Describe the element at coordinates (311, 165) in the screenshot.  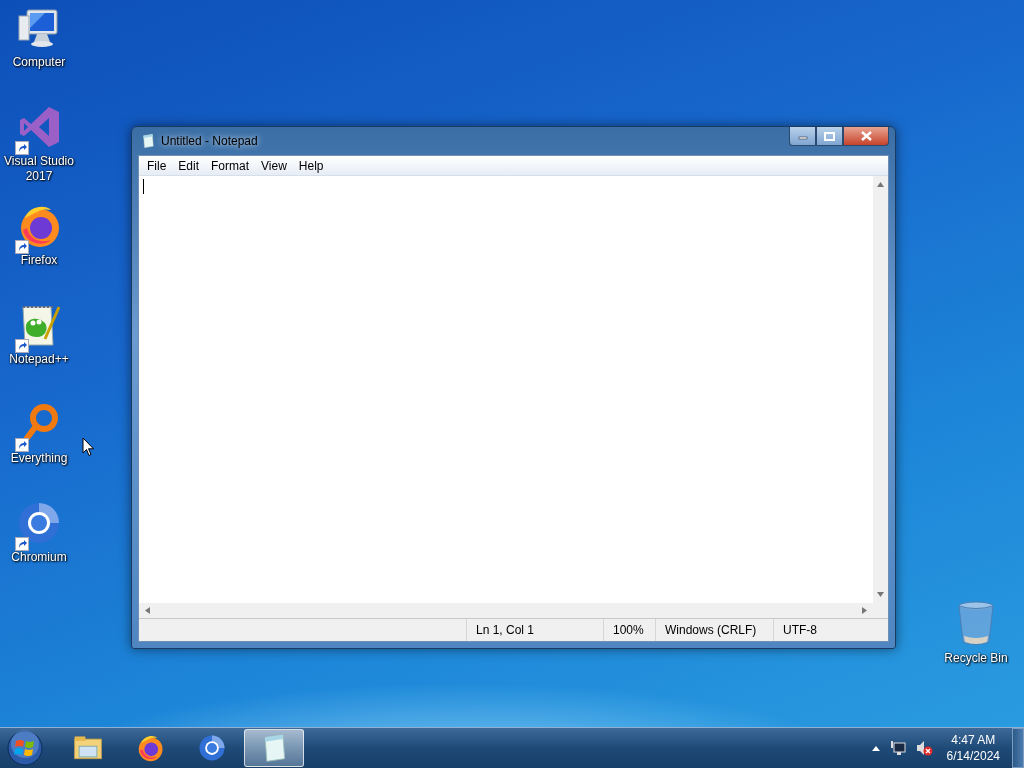
I see `menu-item: Help` at that location.